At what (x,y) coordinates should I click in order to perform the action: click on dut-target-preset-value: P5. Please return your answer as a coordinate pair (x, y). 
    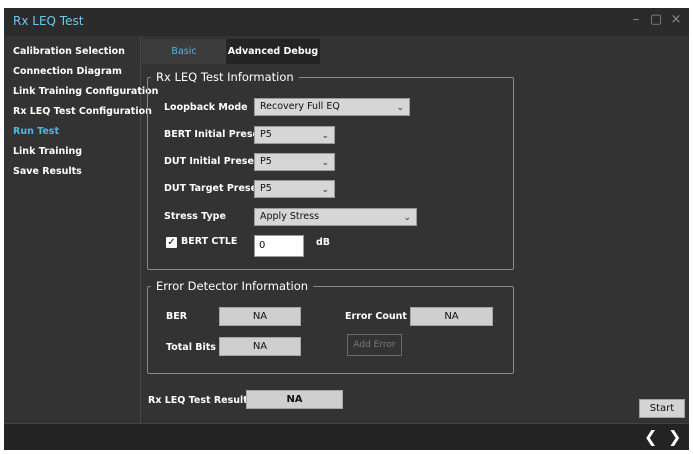
    Looking at the image, I should click on (266, 188).